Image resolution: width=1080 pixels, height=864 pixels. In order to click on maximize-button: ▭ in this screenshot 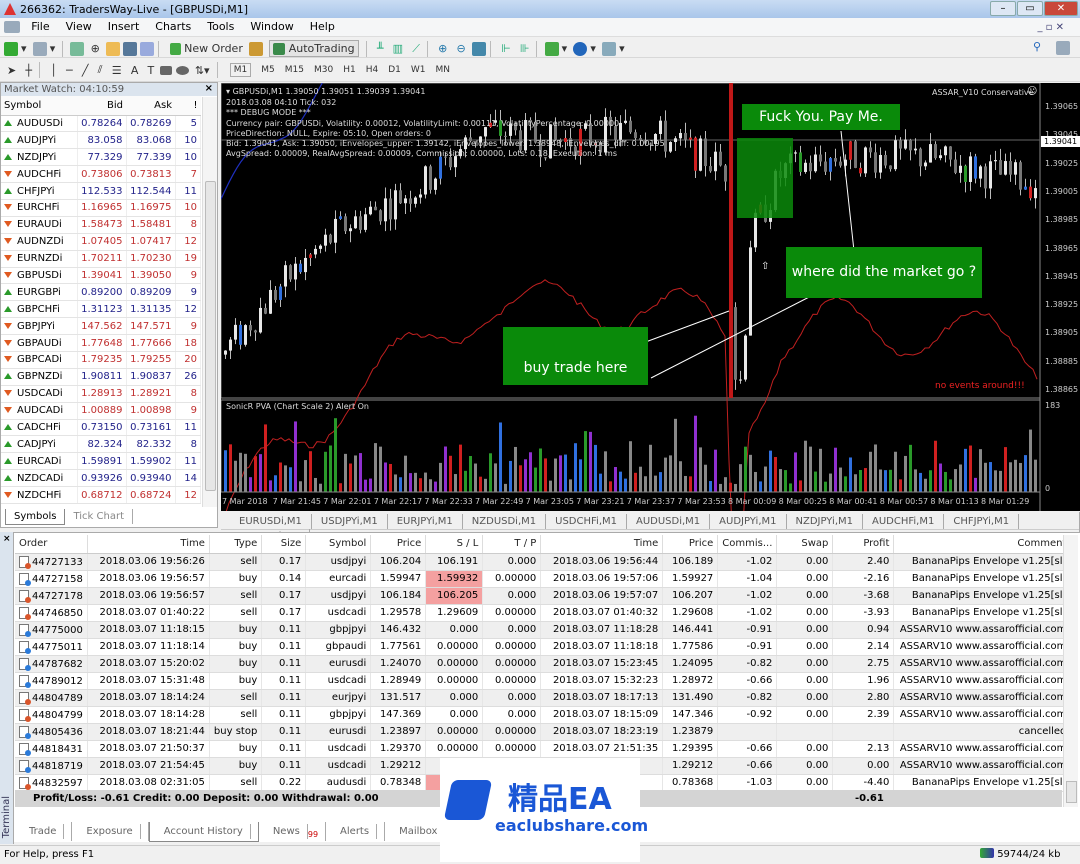, I will do `click(1030, 8)`.